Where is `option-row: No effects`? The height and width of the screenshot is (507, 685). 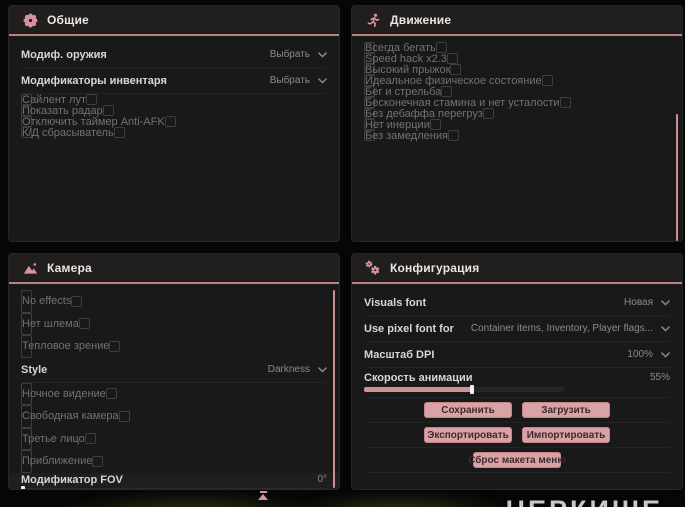
option-row: No effects is located at coordinates (52, 301).